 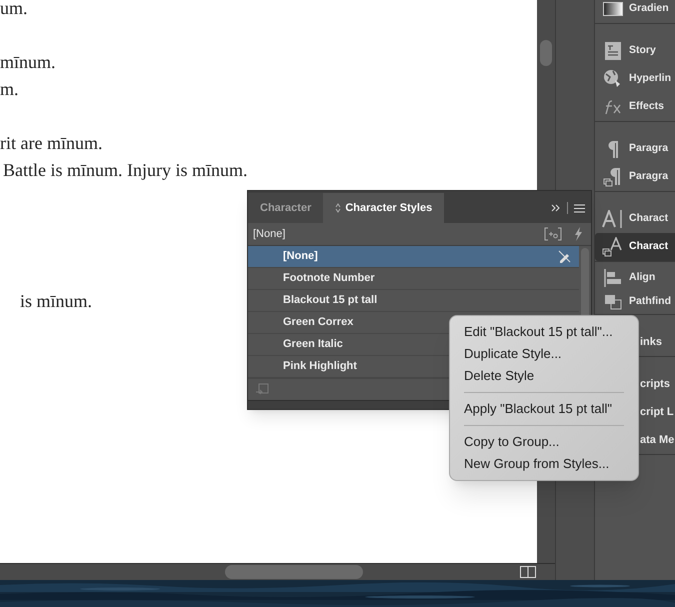 What do you see at coordinates (613, 302) in the screenshot?
I see `pathfinder-icon` at bounding box center [613, 302].